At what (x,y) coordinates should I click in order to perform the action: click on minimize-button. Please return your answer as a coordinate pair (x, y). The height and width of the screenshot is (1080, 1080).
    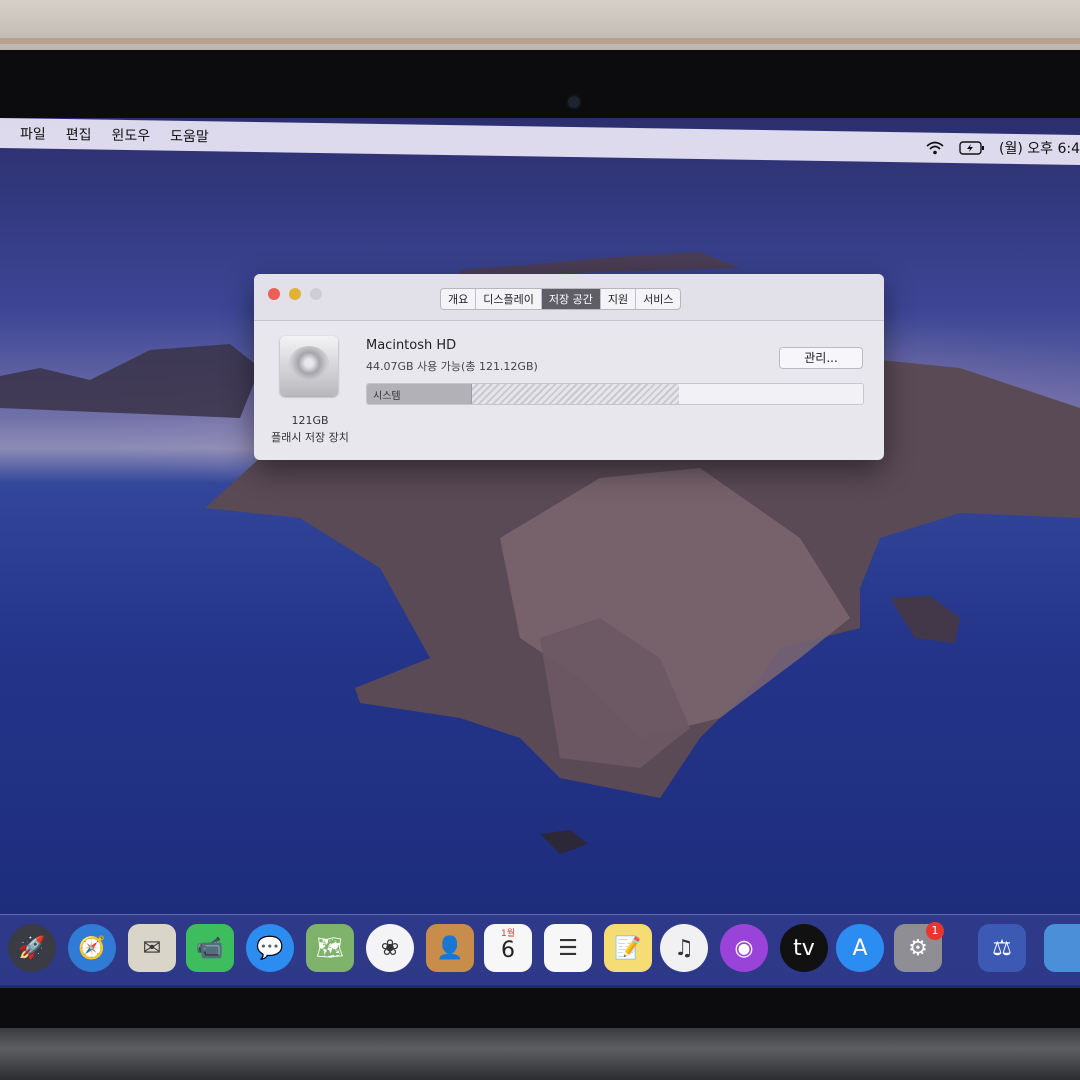
    Looking at the image, I should click on (295, 294).